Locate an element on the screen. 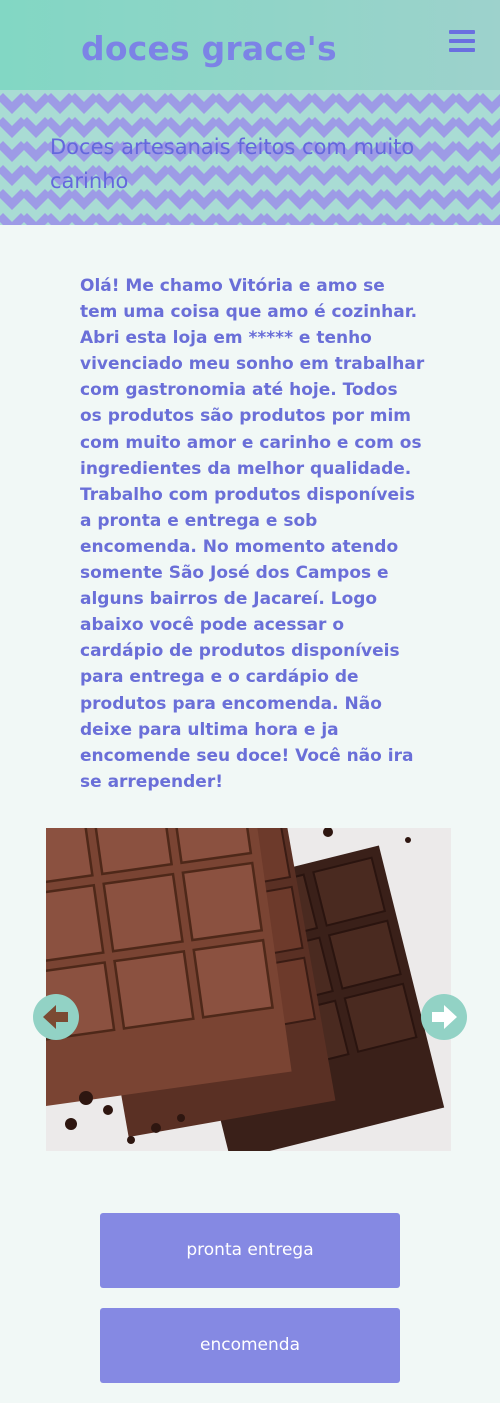 The image size is (500, 1403). hamburger-menu-icon is located at coordinates (462, 41).